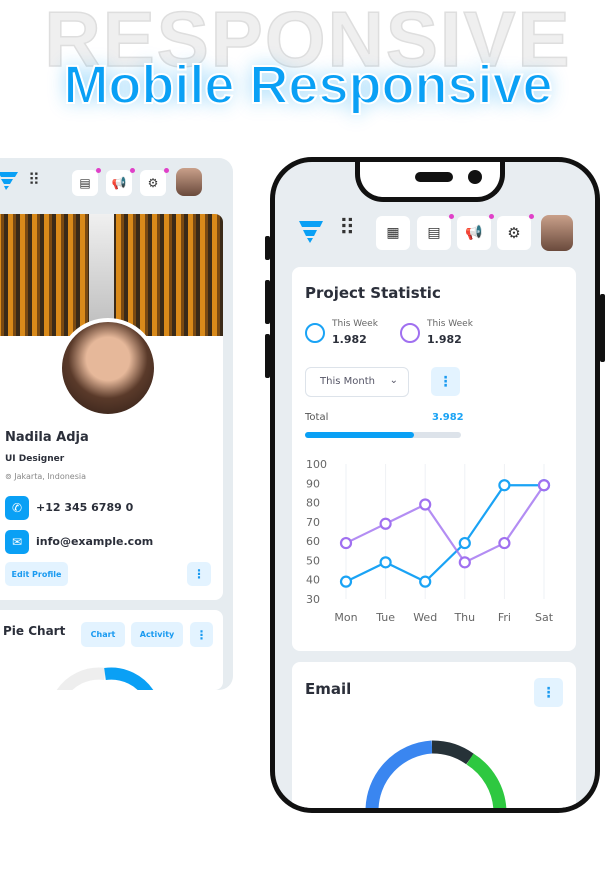 This screenshot has width=616, height=872. I want to click on line-chart: Mon Tue Wed Thu Fri Sat 30 40 50 60 70 80 90 100, so click(430, 541).